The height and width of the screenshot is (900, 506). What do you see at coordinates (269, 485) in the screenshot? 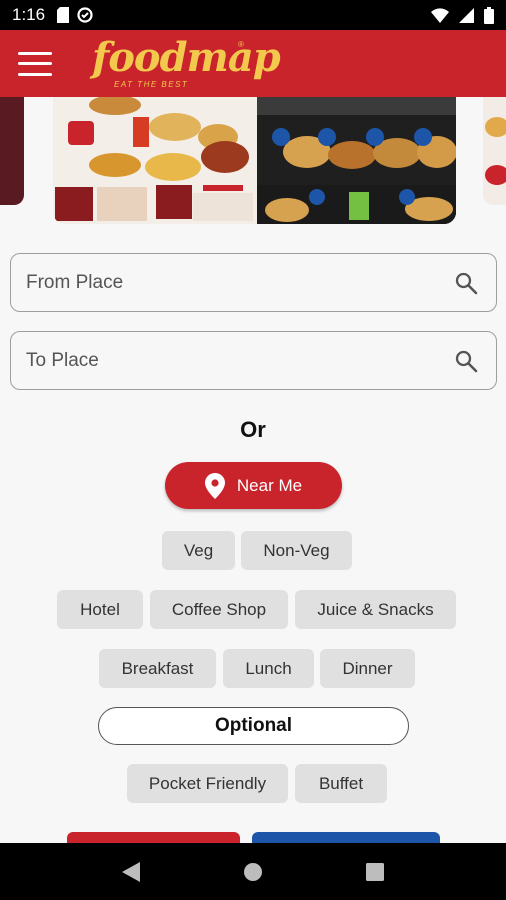
I see `near-me-label: Near Me` at bounding box center [269, 485].